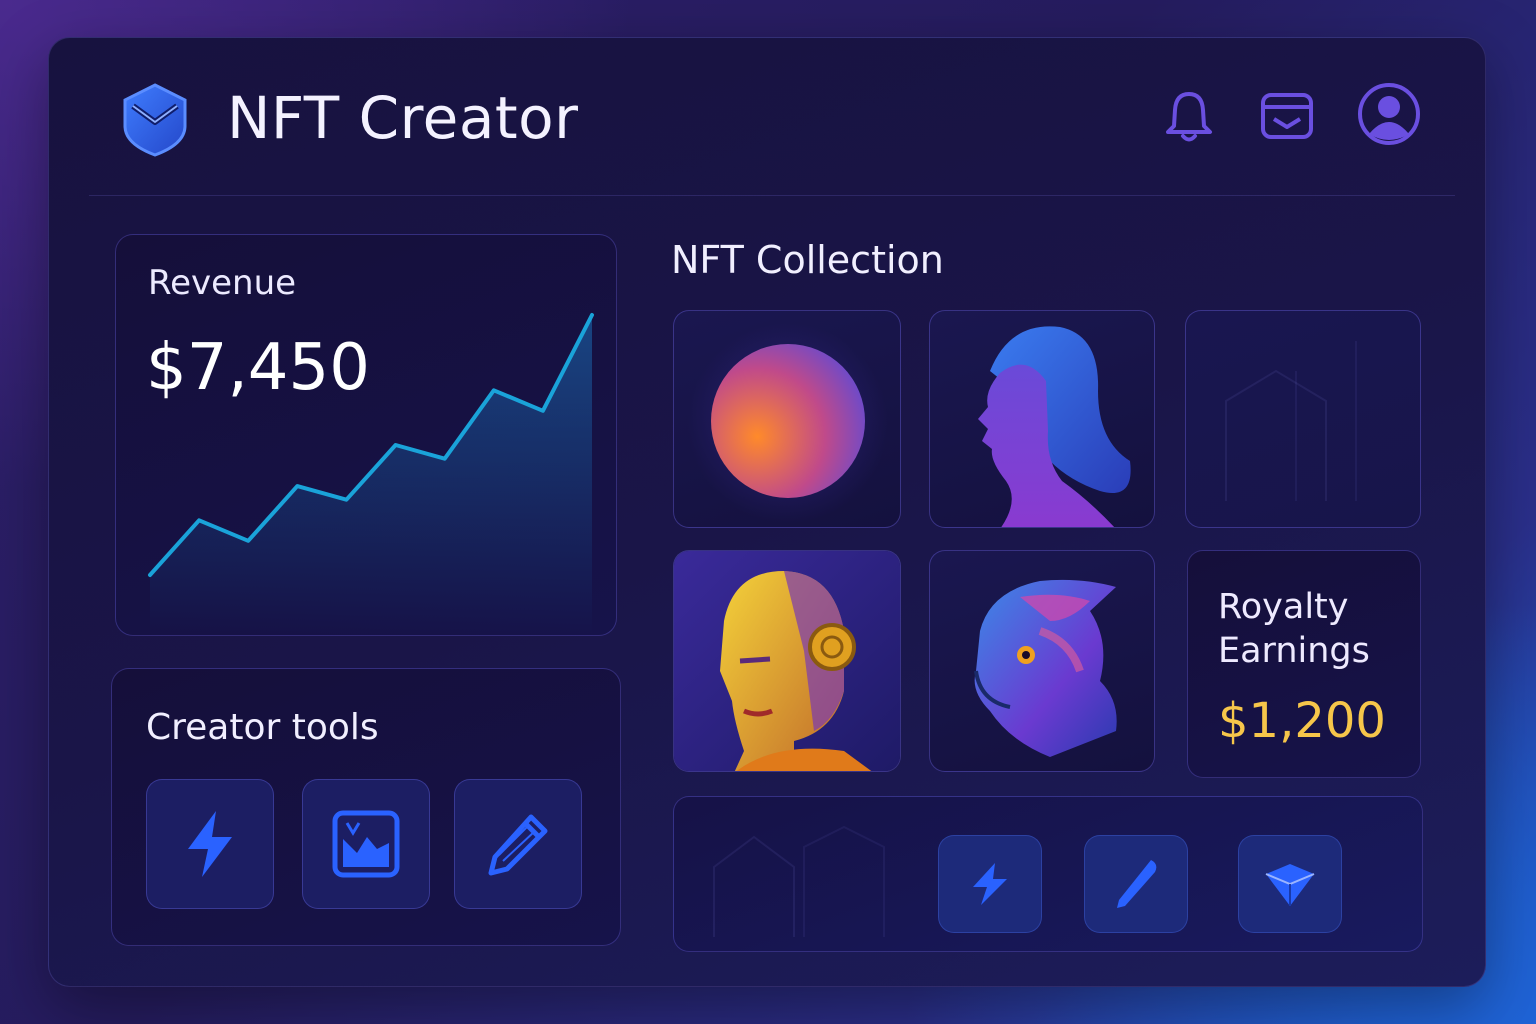  I want to click on quick-actions-bar, so click(1048, 874).